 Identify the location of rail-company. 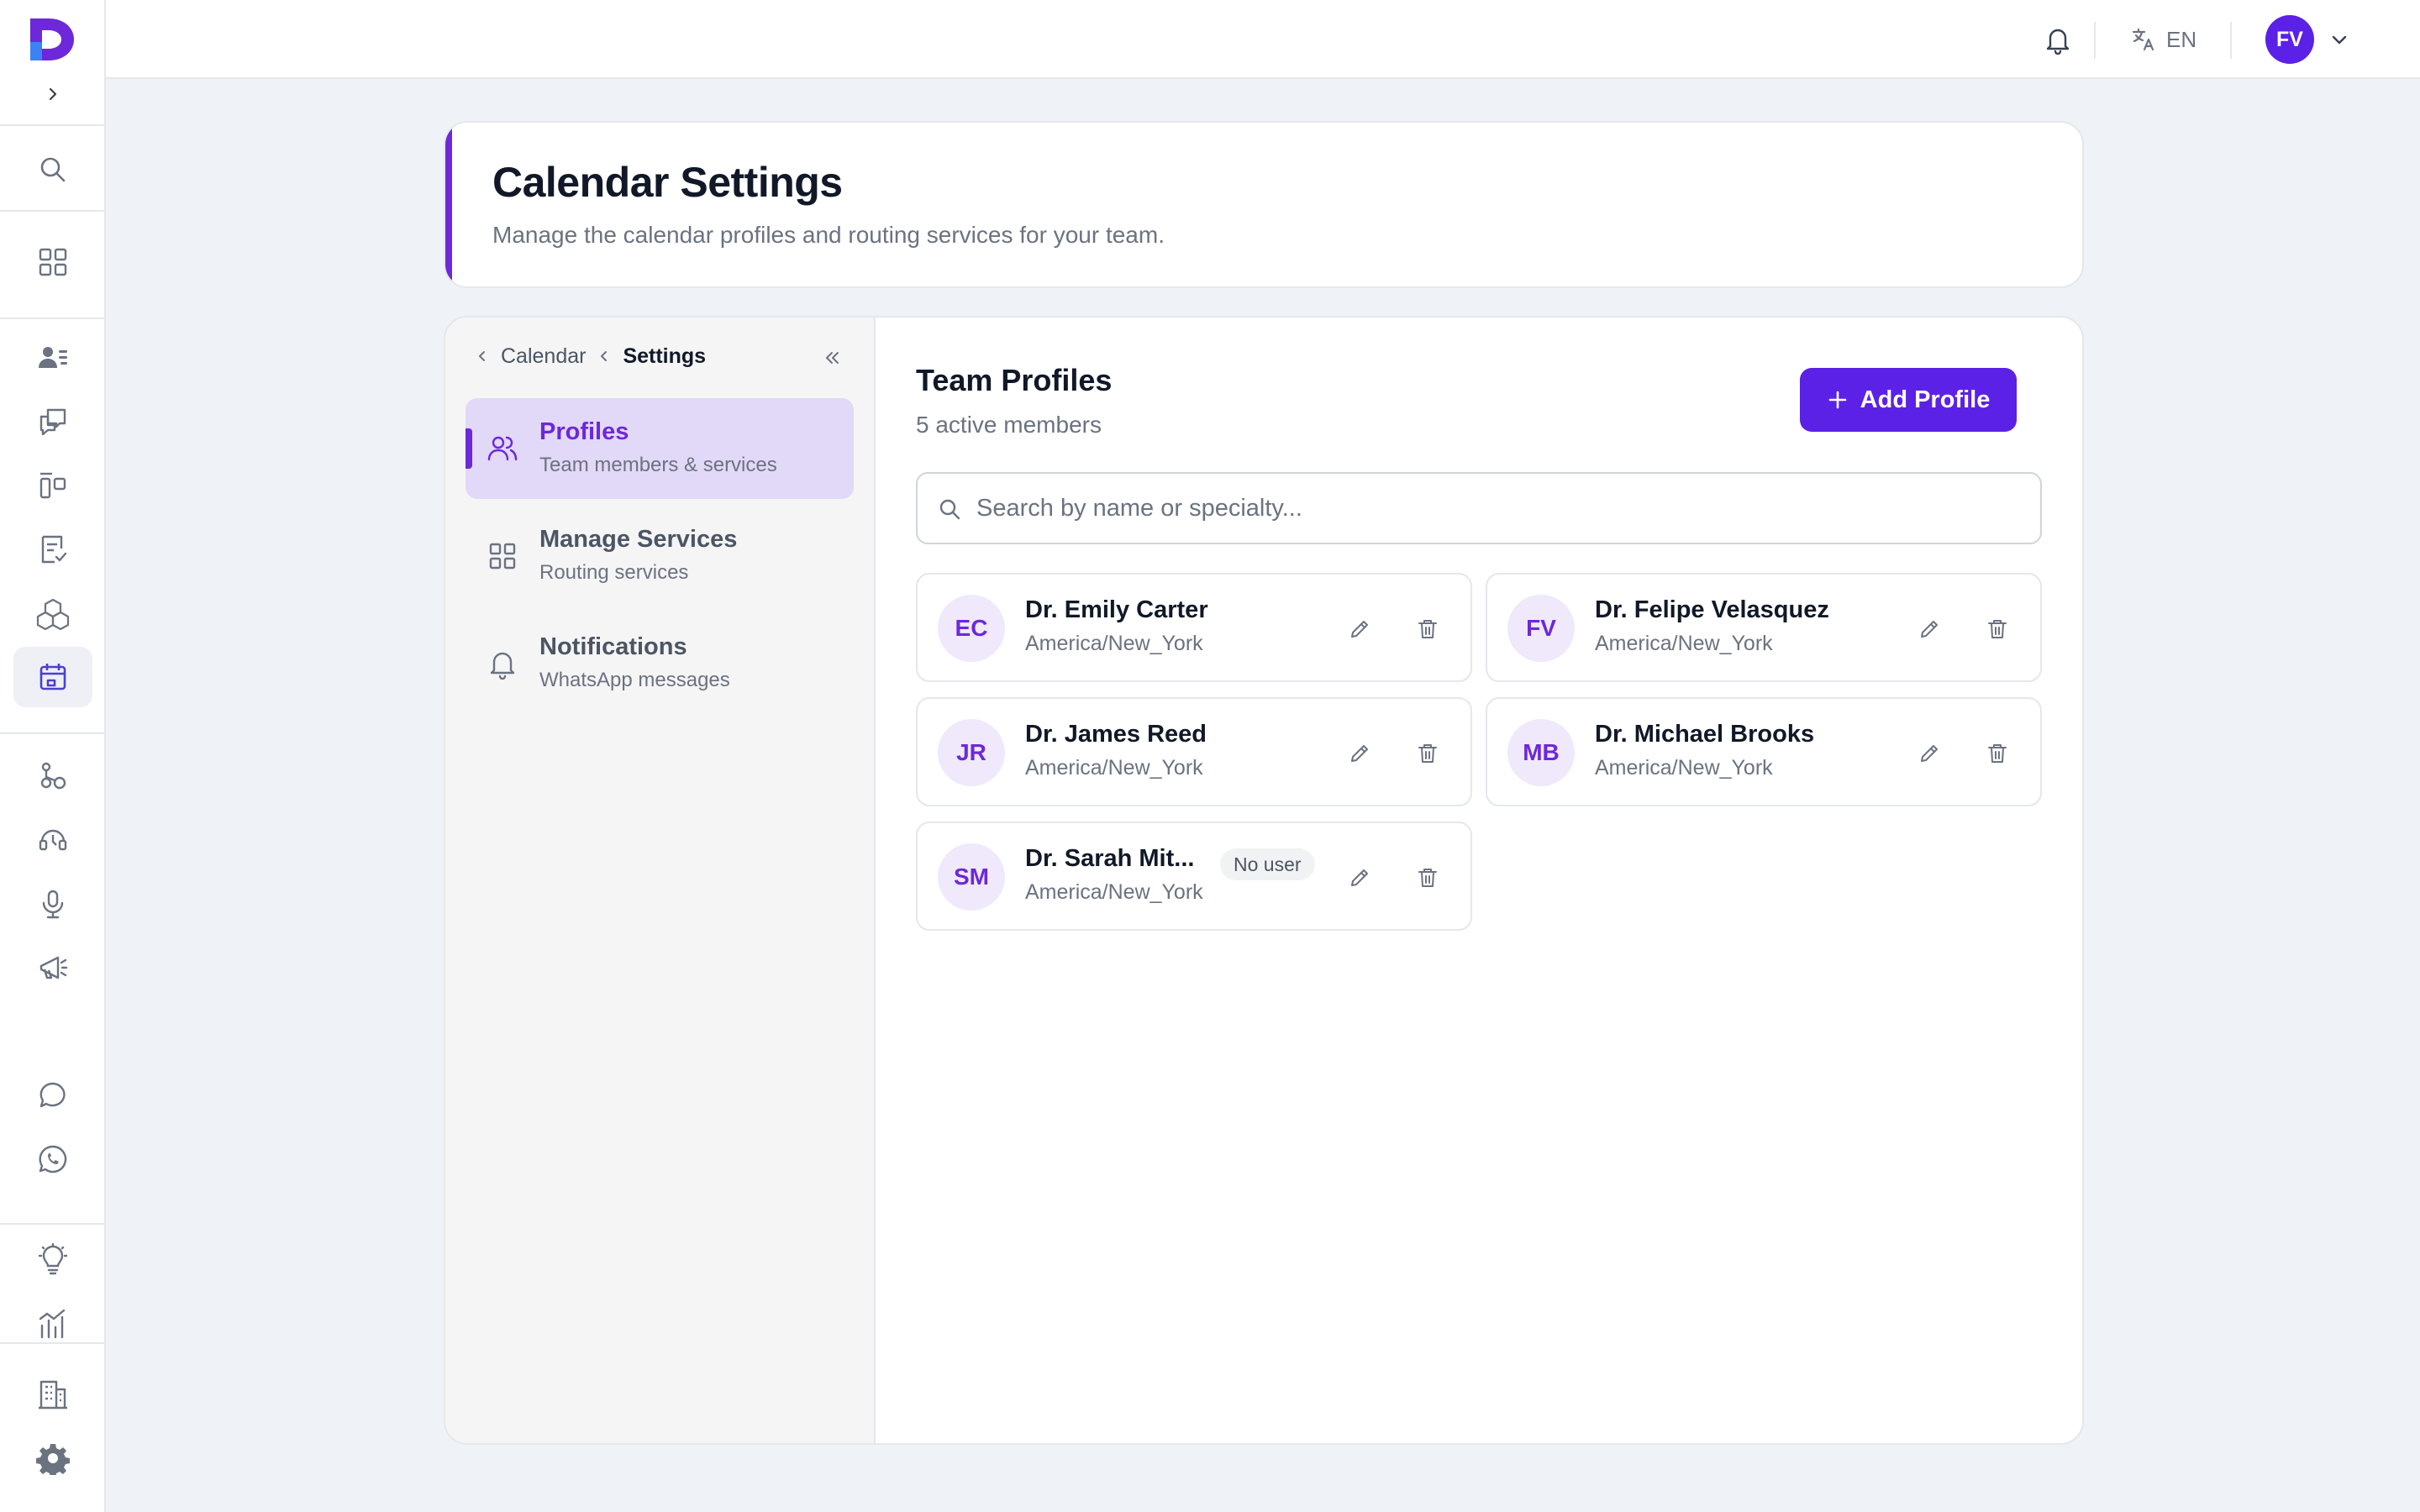
(52, 1394).